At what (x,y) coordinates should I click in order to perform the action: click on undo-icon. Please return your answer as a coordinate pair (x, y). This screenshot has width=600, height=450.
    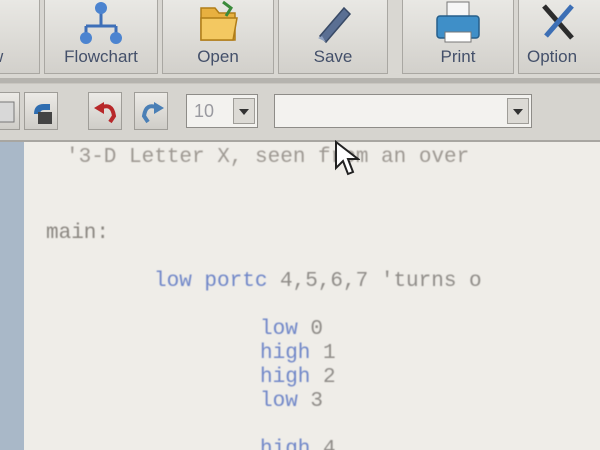
    Looking at the image, I should click on (105, 113).